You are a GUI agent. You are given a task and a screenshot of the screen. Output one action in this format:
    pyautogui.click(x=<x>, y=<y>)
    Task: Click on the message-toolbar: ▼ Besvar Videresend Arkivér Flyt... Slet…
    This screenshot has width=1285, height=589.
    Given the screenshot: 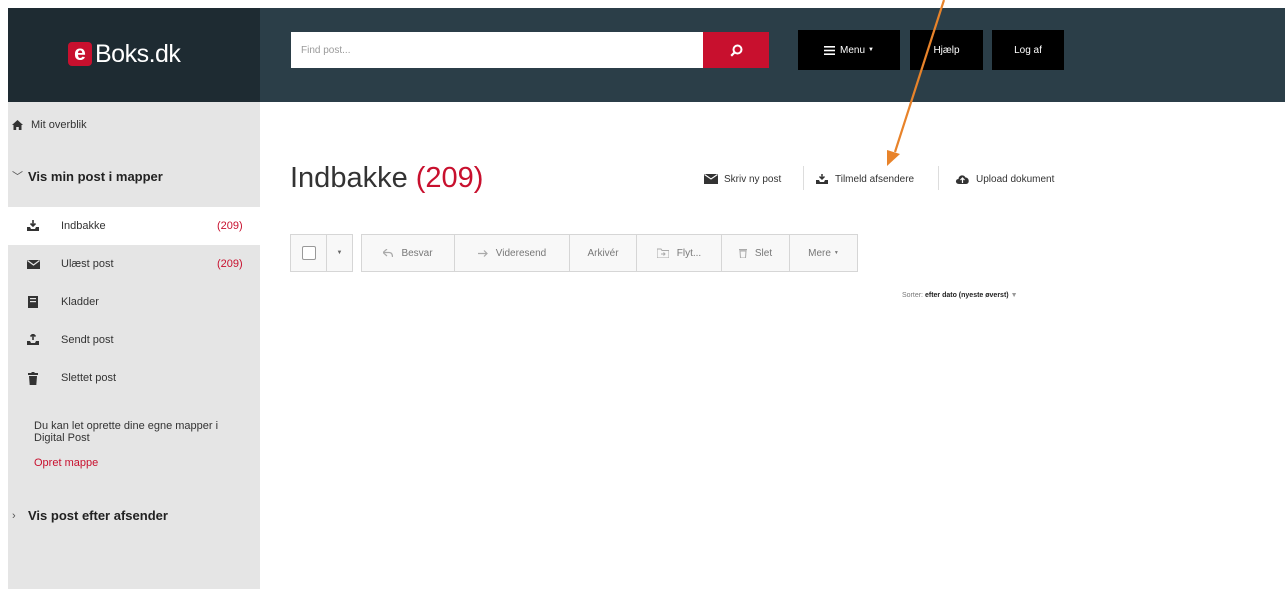 What is the action you would take?
    pyautogui.click(x=574, y=253)
    